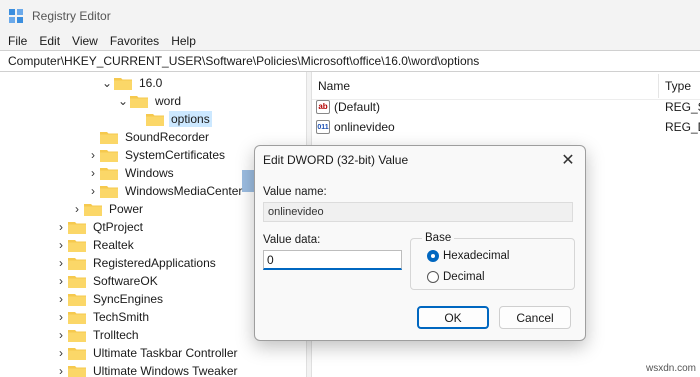 The height and width of the screenshot is (377, 700). I want to click on ok-button: OK, so click(453, 317).